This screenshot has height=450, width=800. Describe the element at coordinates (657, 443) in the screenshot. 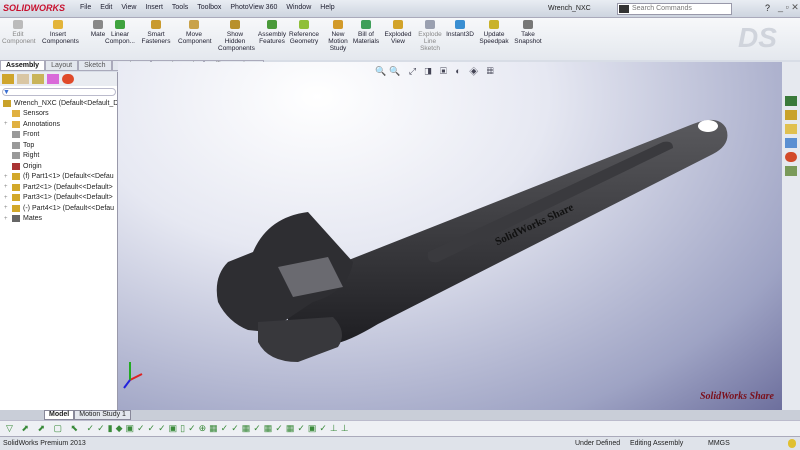

I see `editing-status: Editing Assembly` at that location.